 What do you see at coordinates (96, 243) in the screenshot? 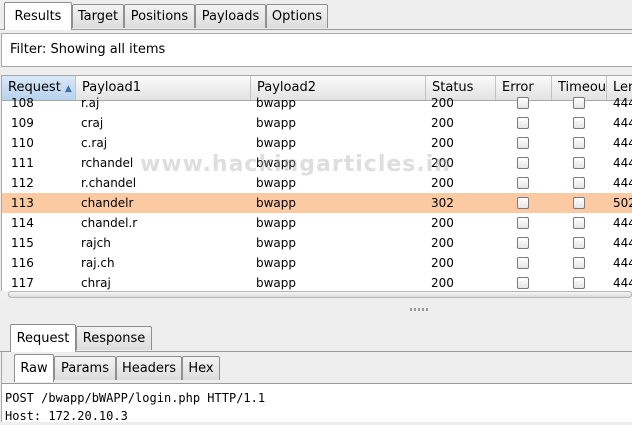
I see `cell-payload1: rajch` at bounding box center [96, 243].